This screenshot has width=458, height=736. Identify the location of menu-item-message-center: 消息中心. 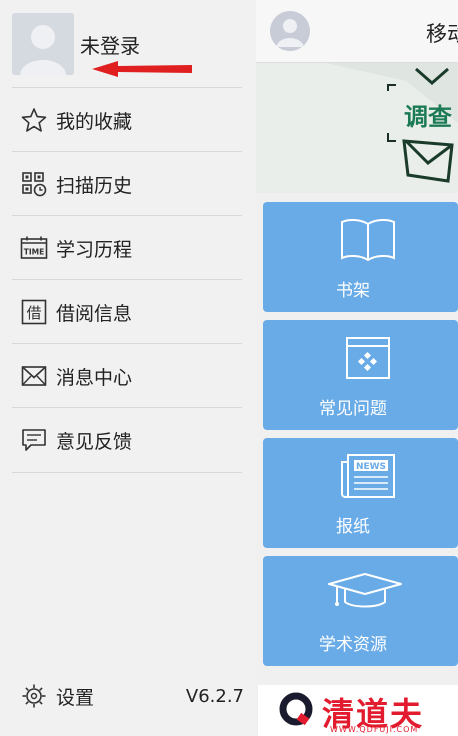
(127, 375).